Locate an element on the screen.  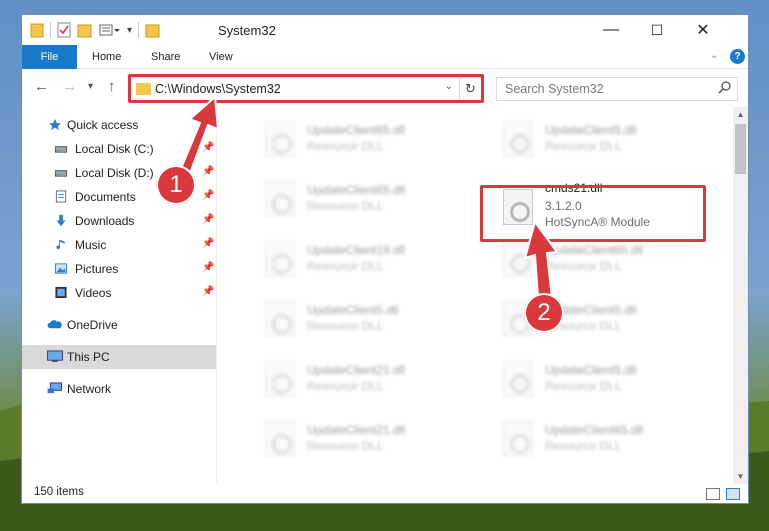
details-view-icon is located at coordinates (713, 494).